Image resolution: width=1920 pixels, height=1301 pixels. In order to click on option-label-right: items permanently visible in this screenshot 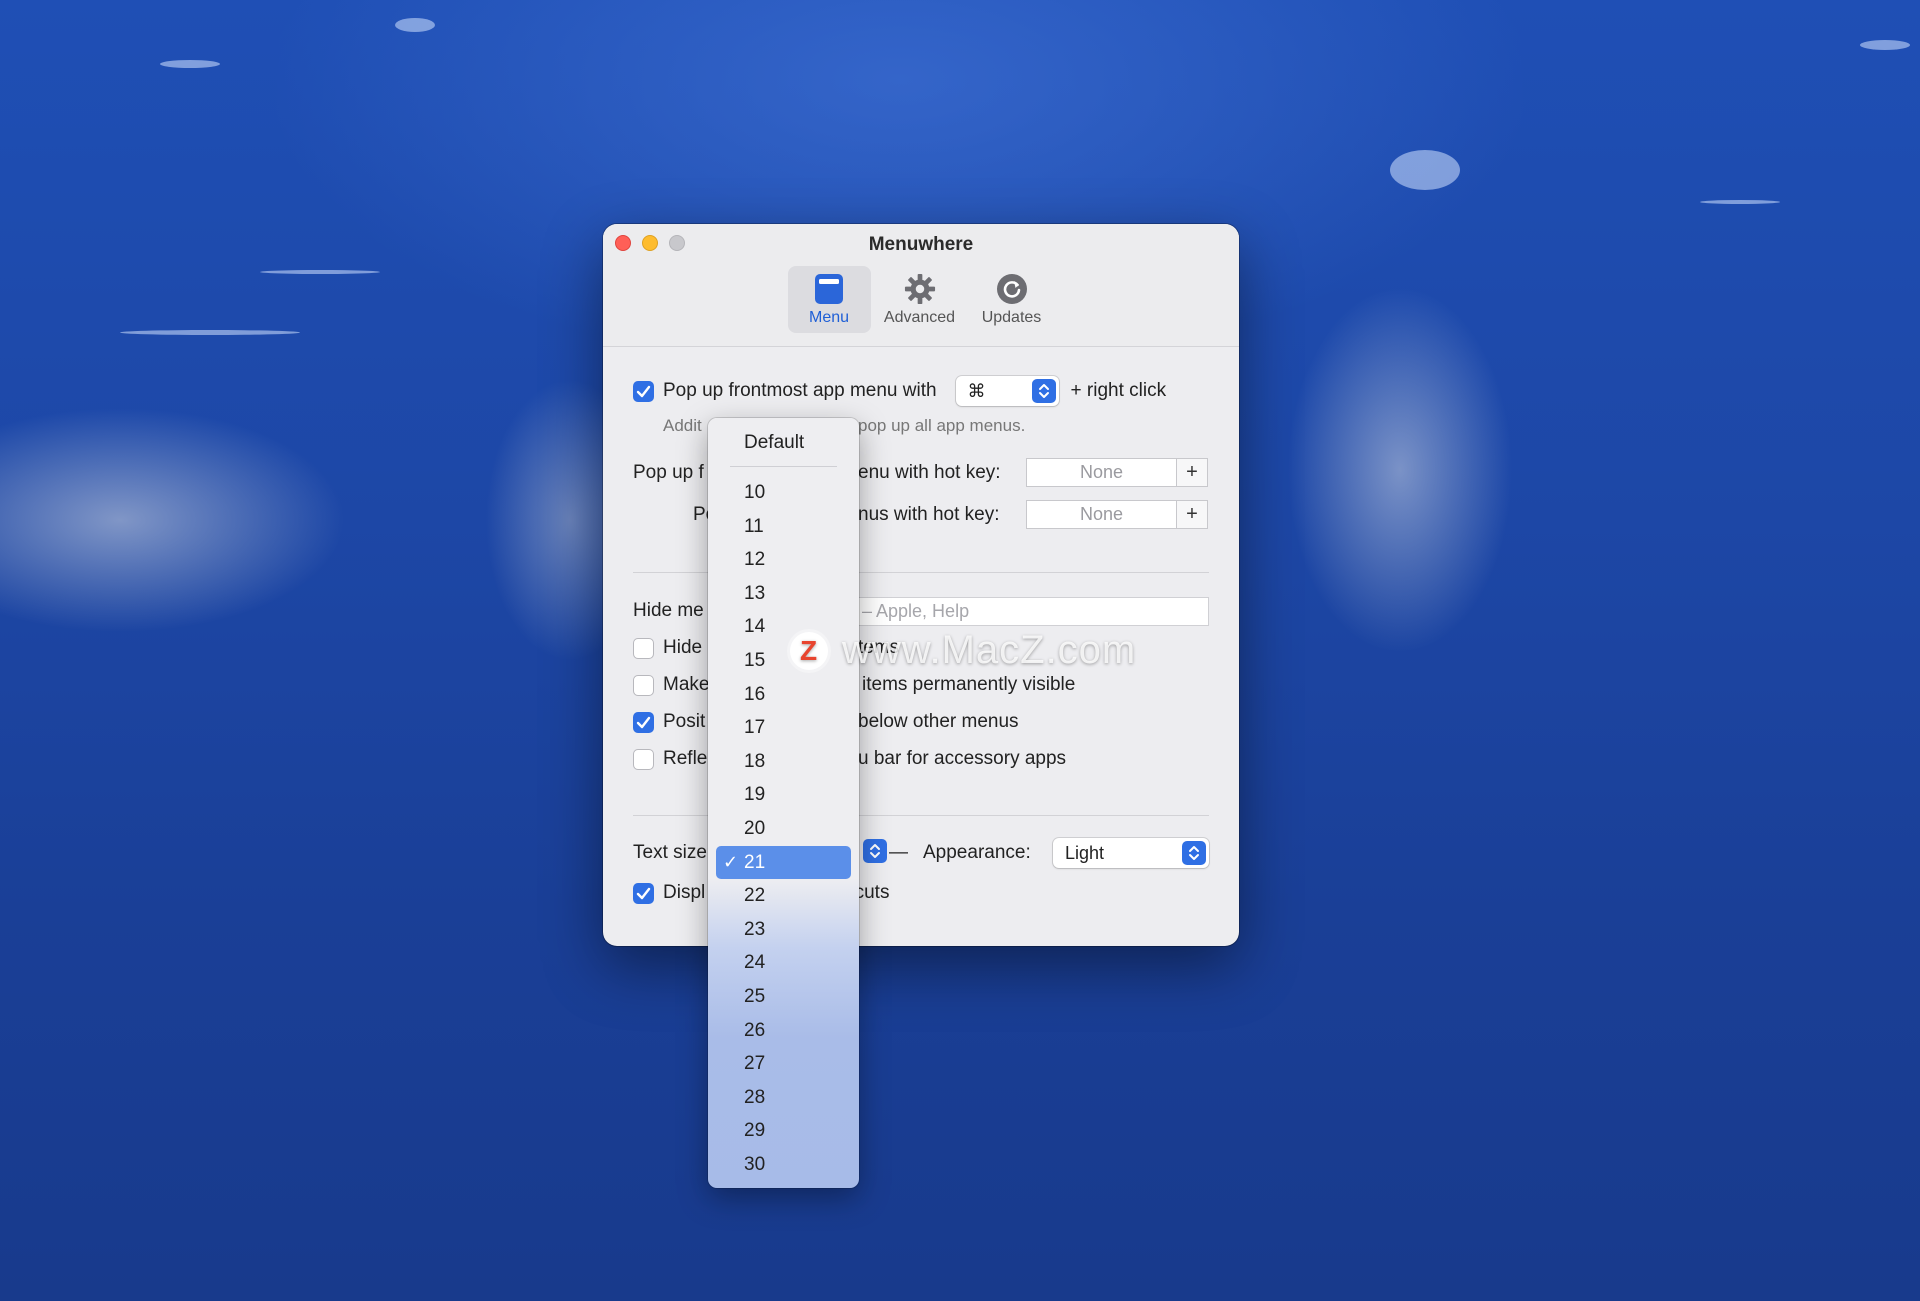, I will do `click(969, 684)`.